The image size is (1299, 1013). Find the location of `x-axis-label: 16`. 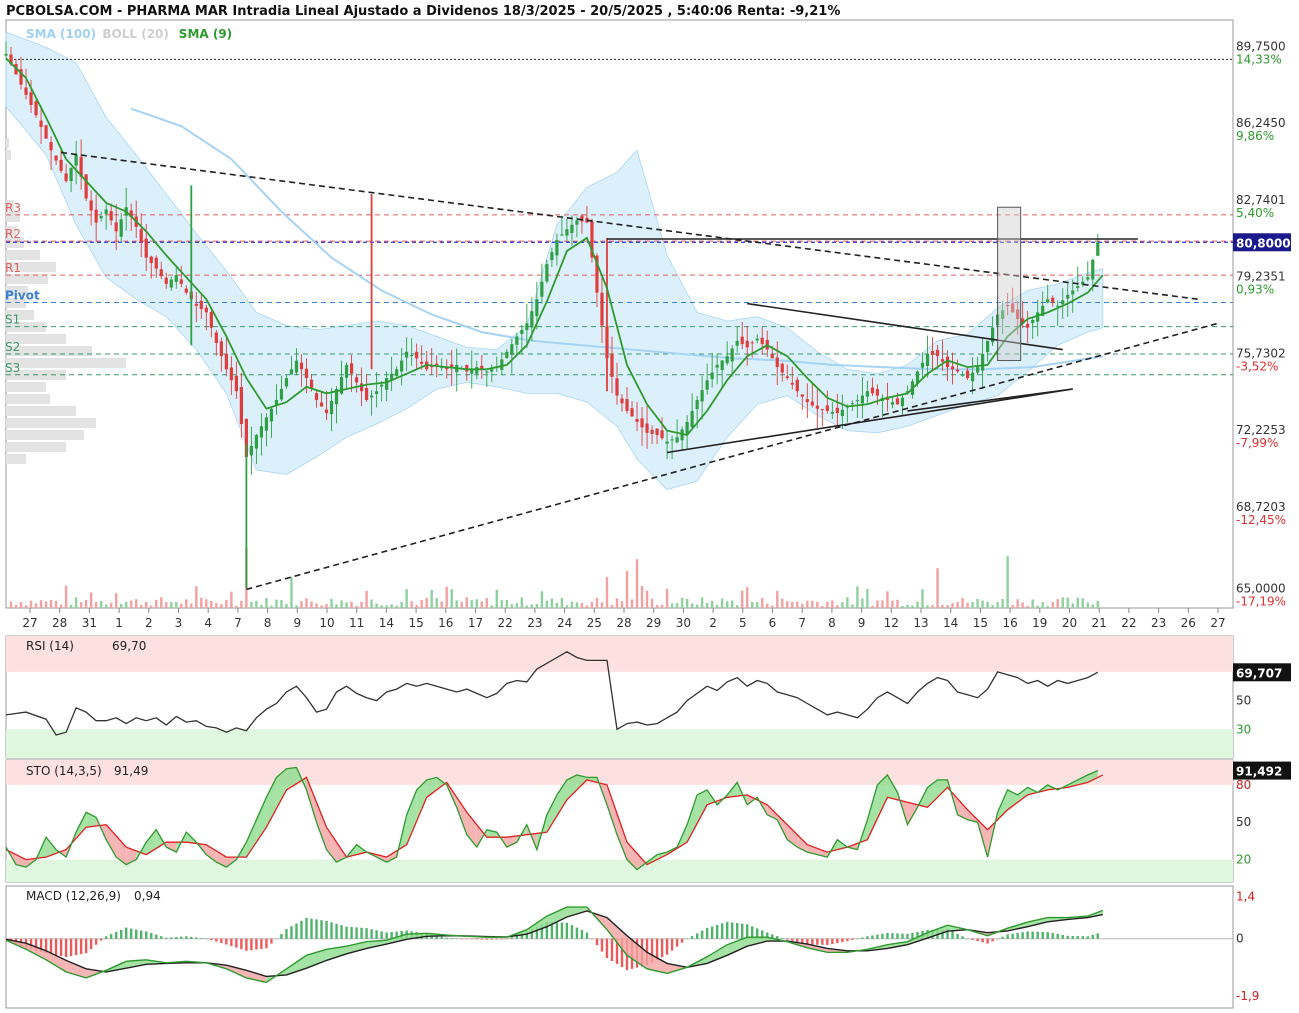

x-axis-label: 16 is located at coordinates (445, 623).